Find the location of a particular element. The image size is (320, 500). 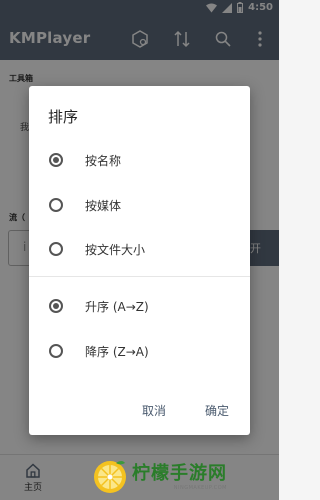

watermark: 柠檬手游网 NINGMAKEUP.COM is located at coordinates (185, 477).